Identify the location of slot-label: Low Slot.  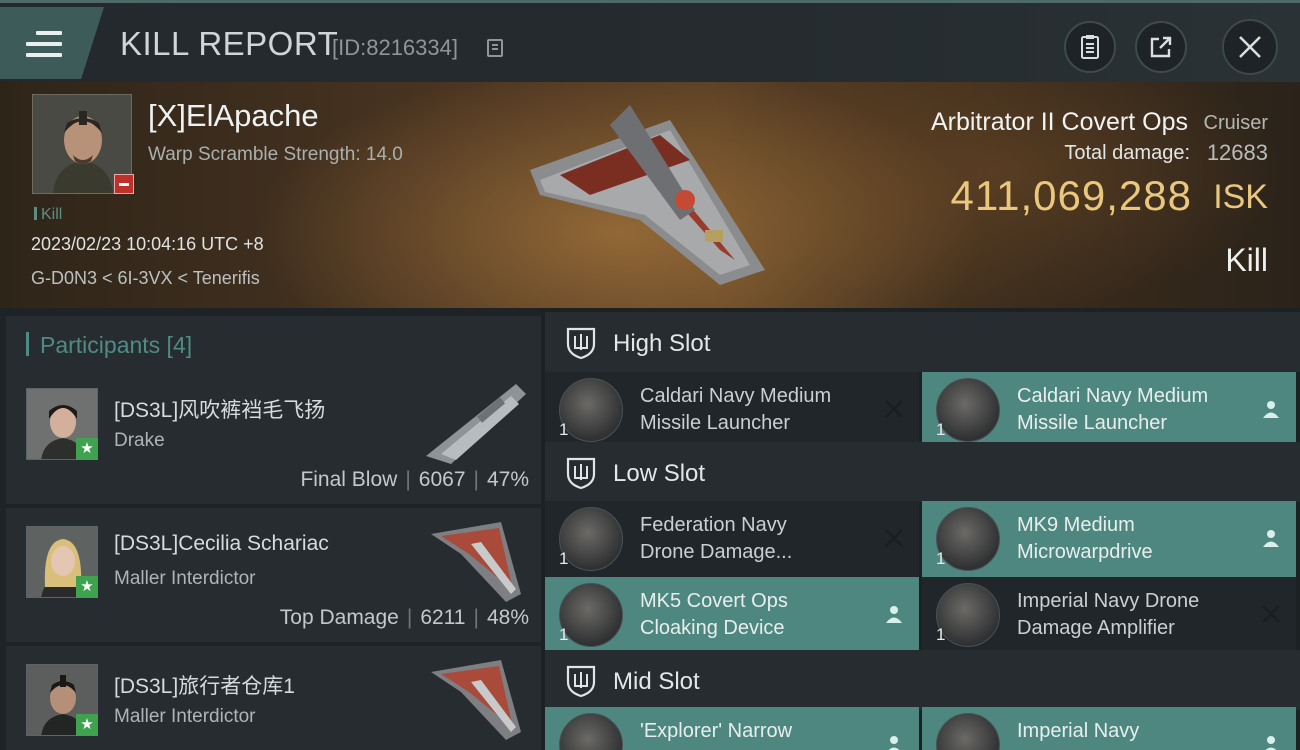
(659, 473).